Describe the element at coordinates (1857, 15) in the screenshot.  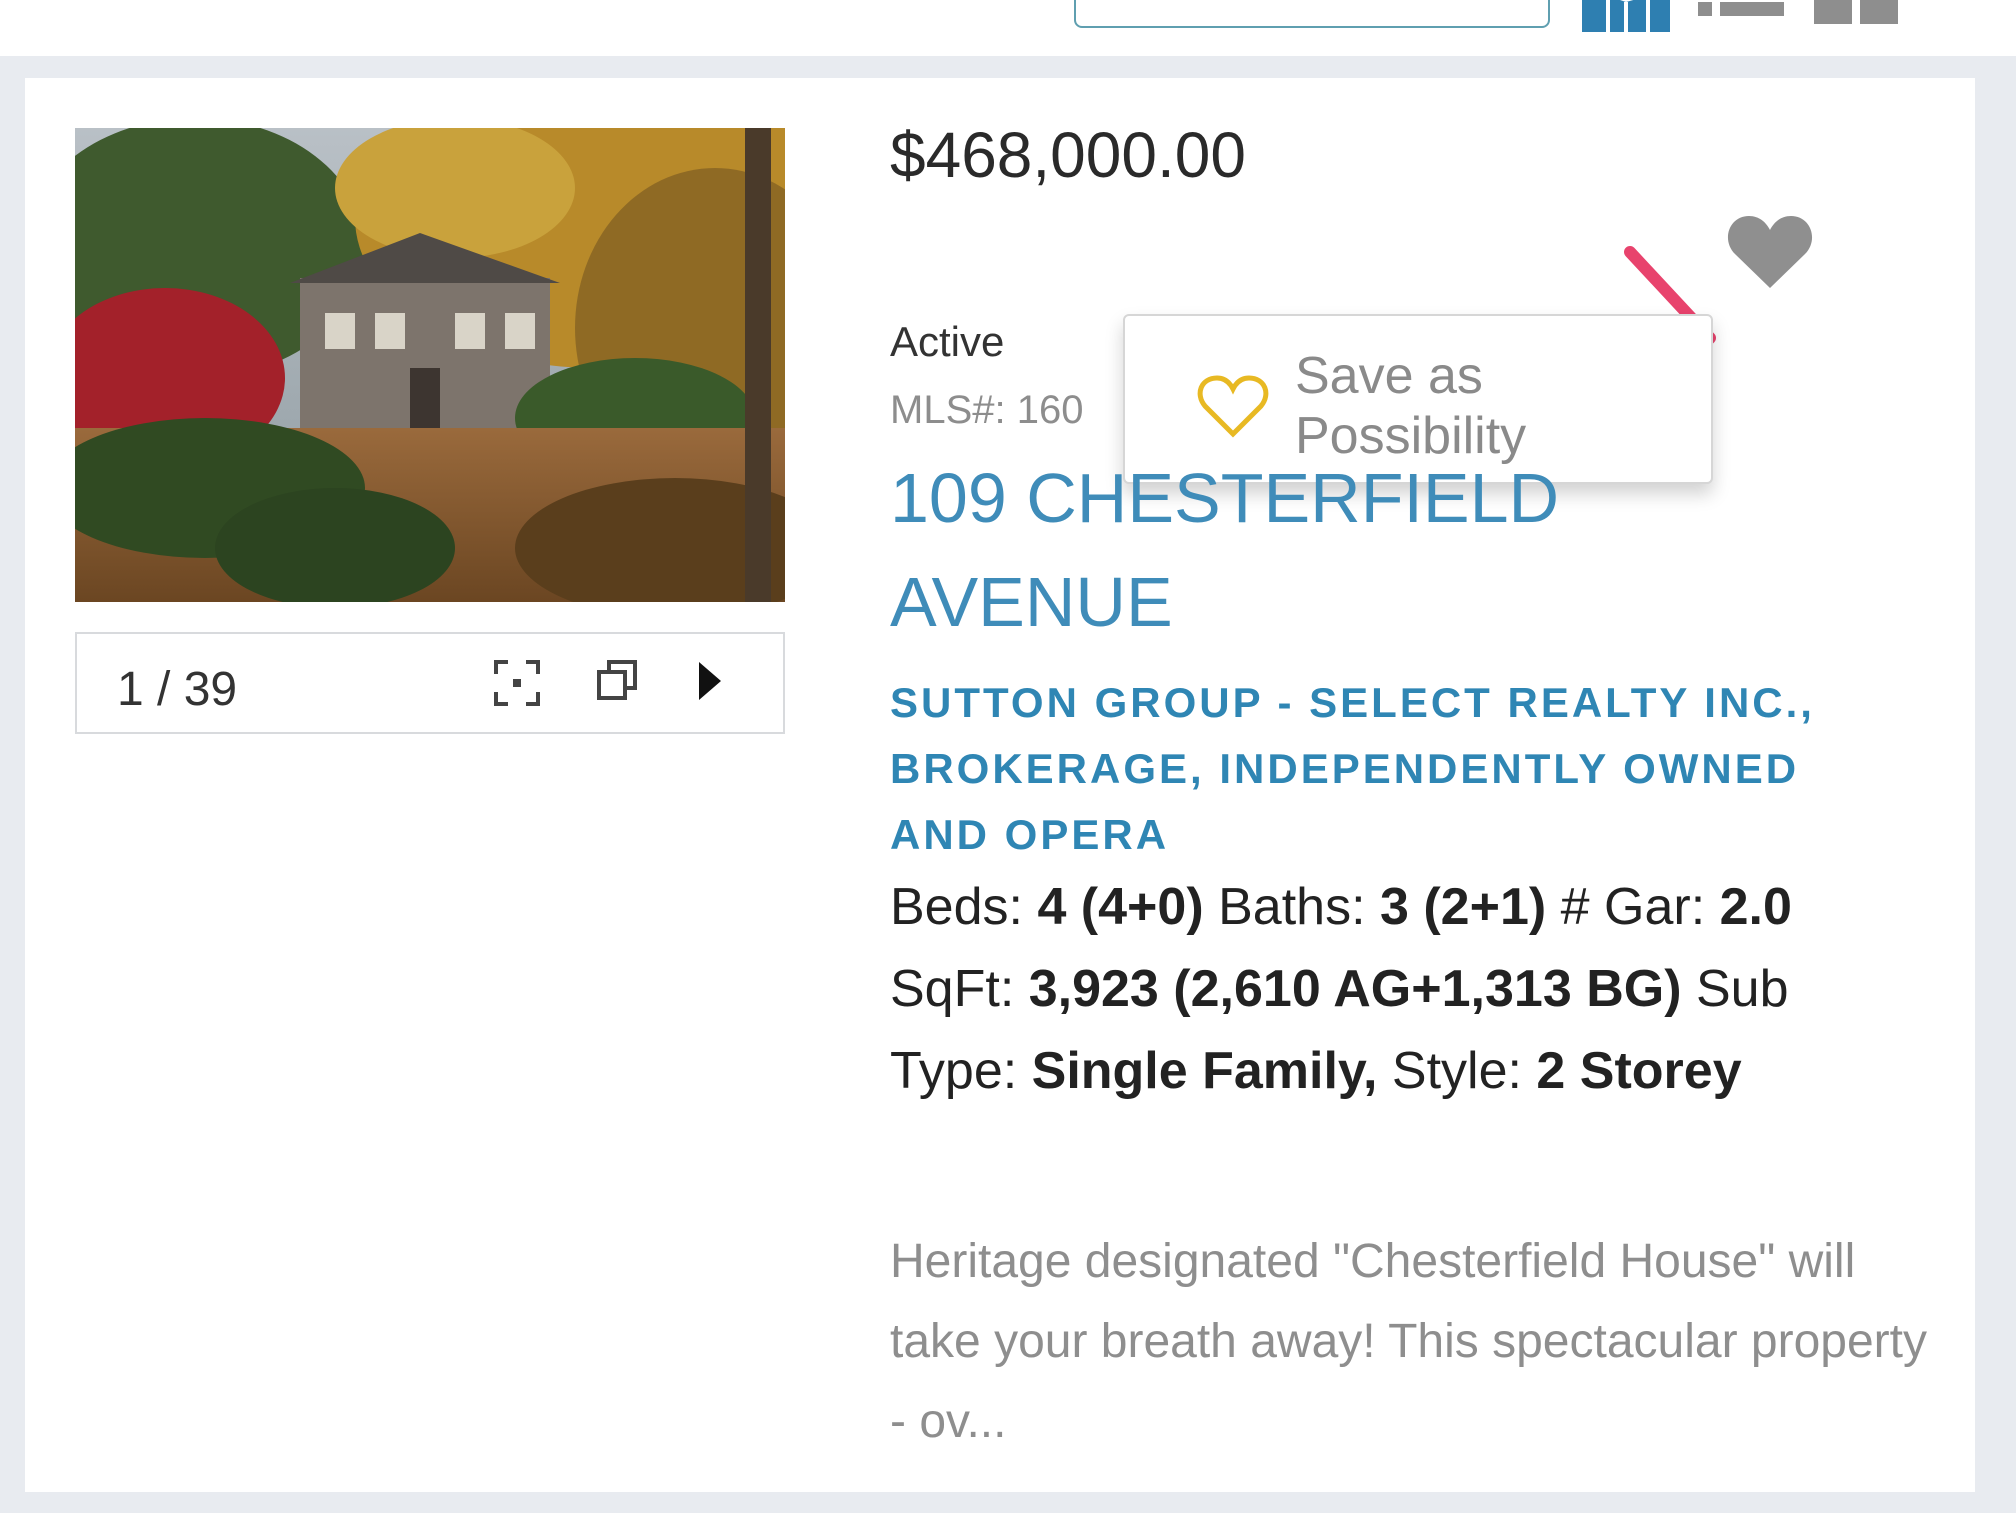
I see `grid-view-icon` at that location.